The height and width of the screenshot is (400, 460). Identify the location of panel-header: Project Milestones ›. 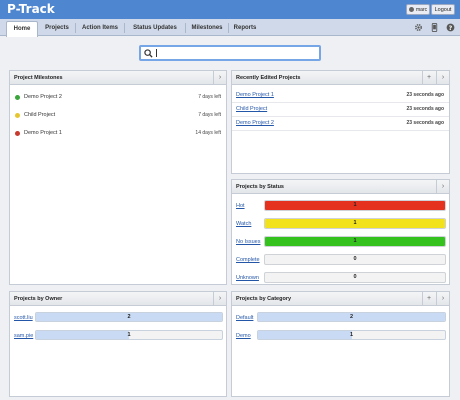
(118, 78).